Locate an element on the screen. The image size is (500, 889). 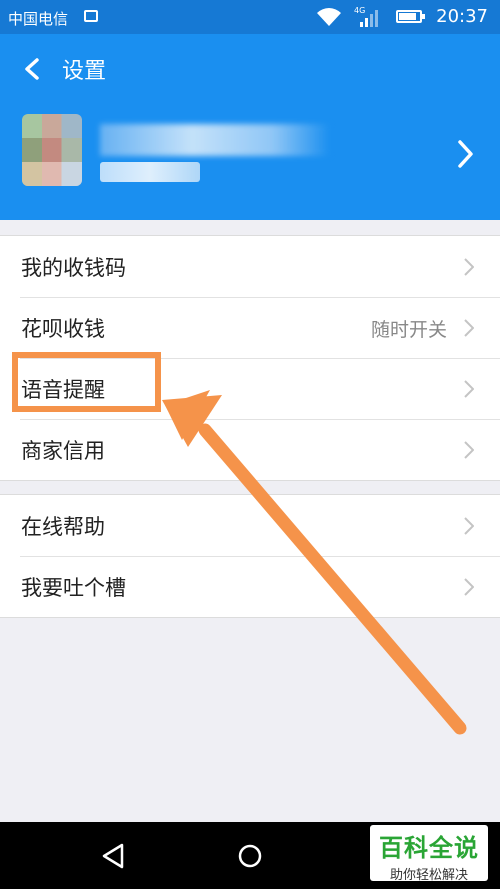
page-title: 设置 is located at coordinates (84, 71).